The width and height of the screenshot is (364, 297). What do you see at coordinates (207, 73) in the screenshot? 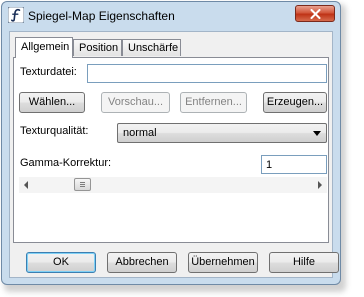
I see `texture-file-input` at bounding box center [207, 73].